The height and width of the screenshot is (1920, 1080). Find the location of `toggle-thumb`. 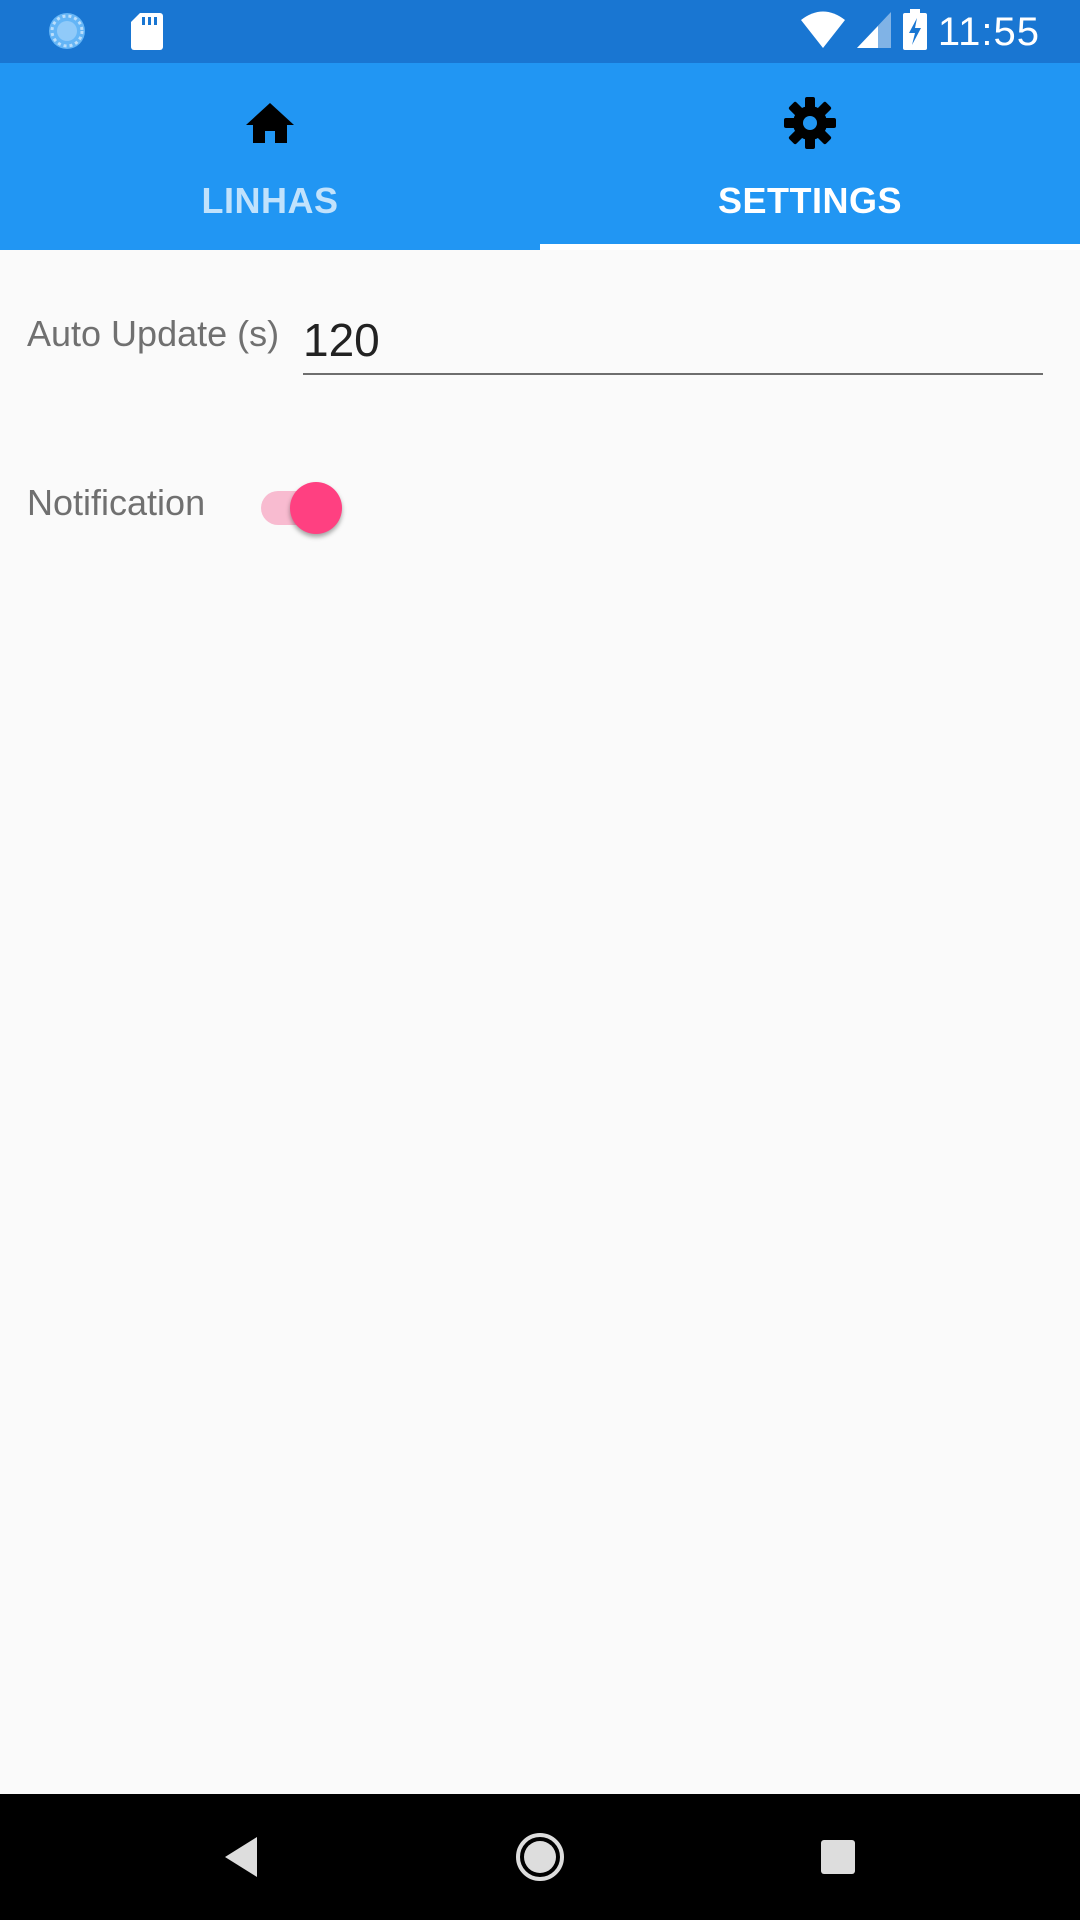

toggle-thumb is located at coordinates (316, 508).